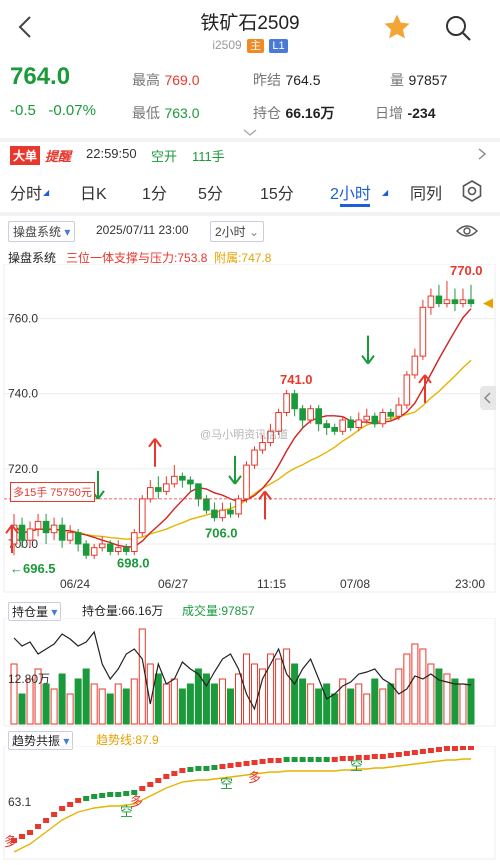 This screenshot has height=865, width=500. Describe the element at coordinates (355, 205) in the screenshot. I see `active-tab-indicator` at that location.